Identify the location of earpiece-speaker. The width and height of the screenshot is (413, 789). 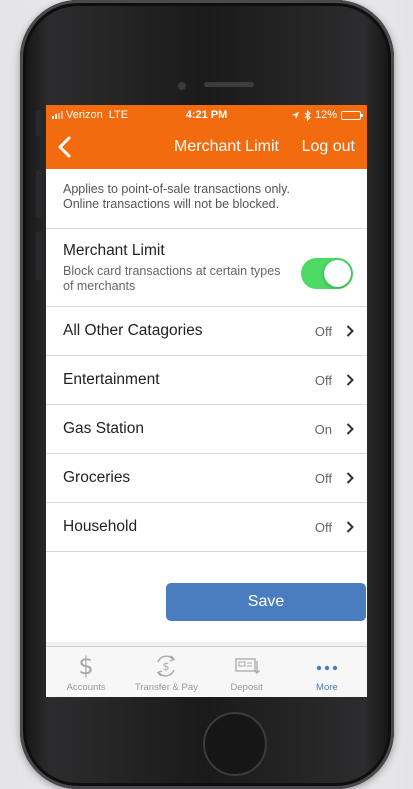
(229, 84).